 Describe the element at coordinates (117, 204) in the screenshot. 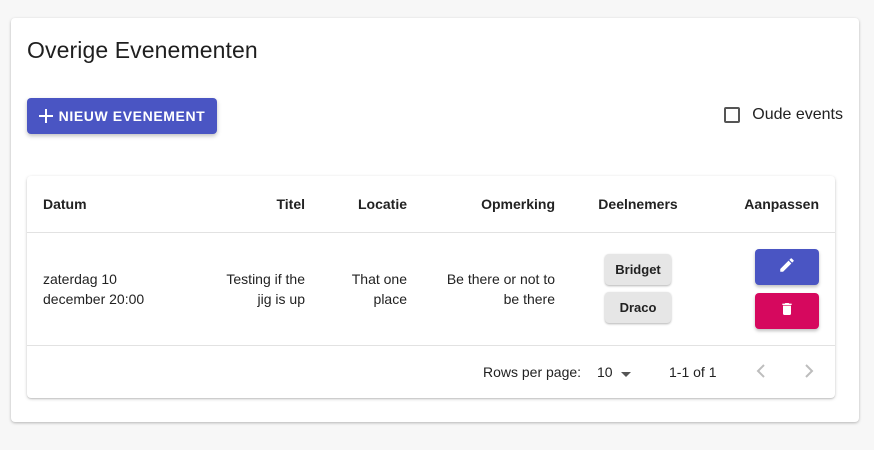

I see `header-datum: Datum` at that location.